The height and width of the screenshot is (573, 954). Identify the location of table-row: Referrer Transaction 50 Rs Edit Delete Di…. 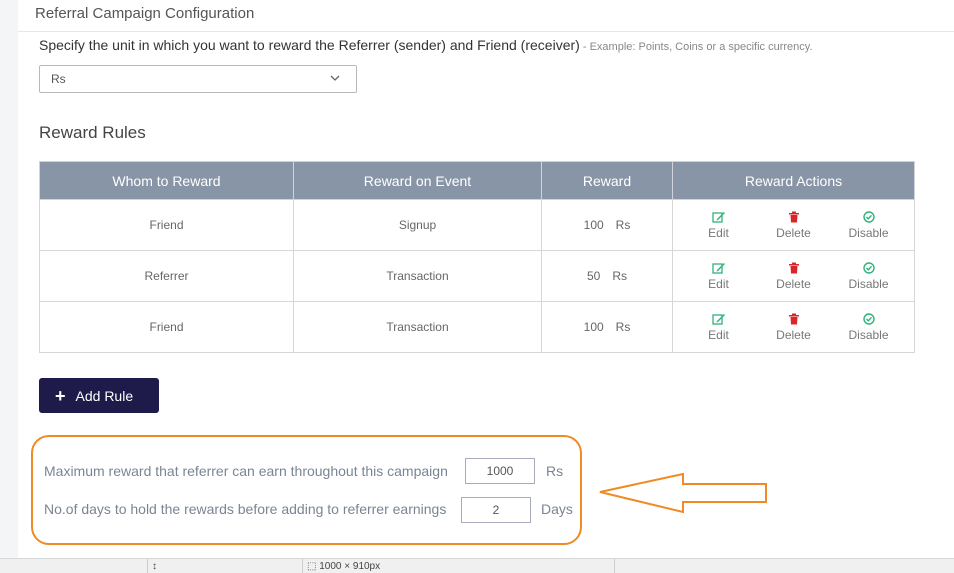
(477, 276).